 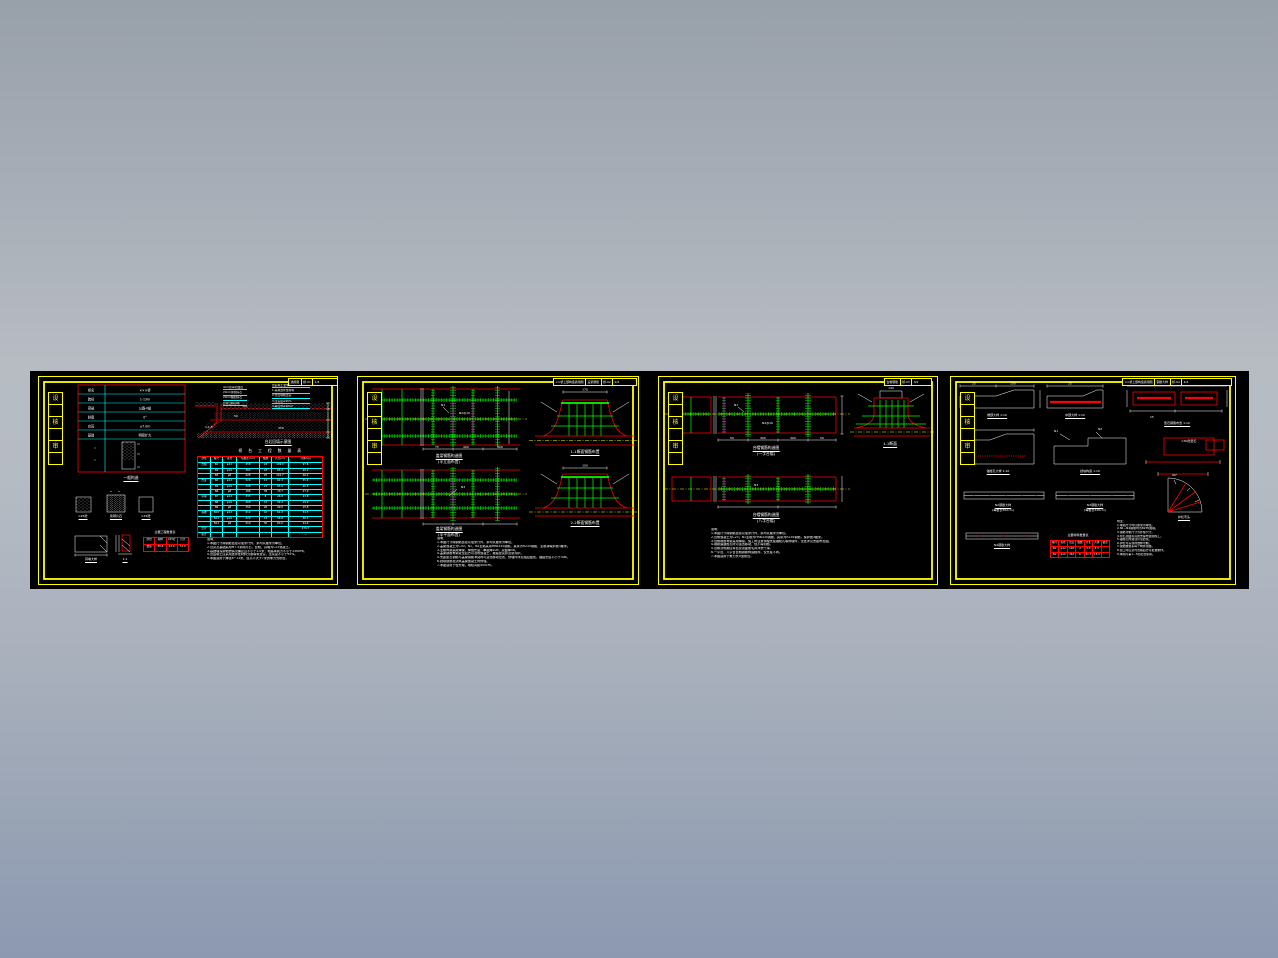 What do you see at coordinates (608, 382) in the screenshot?
I see `title-bar-segment: 桥-02` at bounding box center [608, 382].